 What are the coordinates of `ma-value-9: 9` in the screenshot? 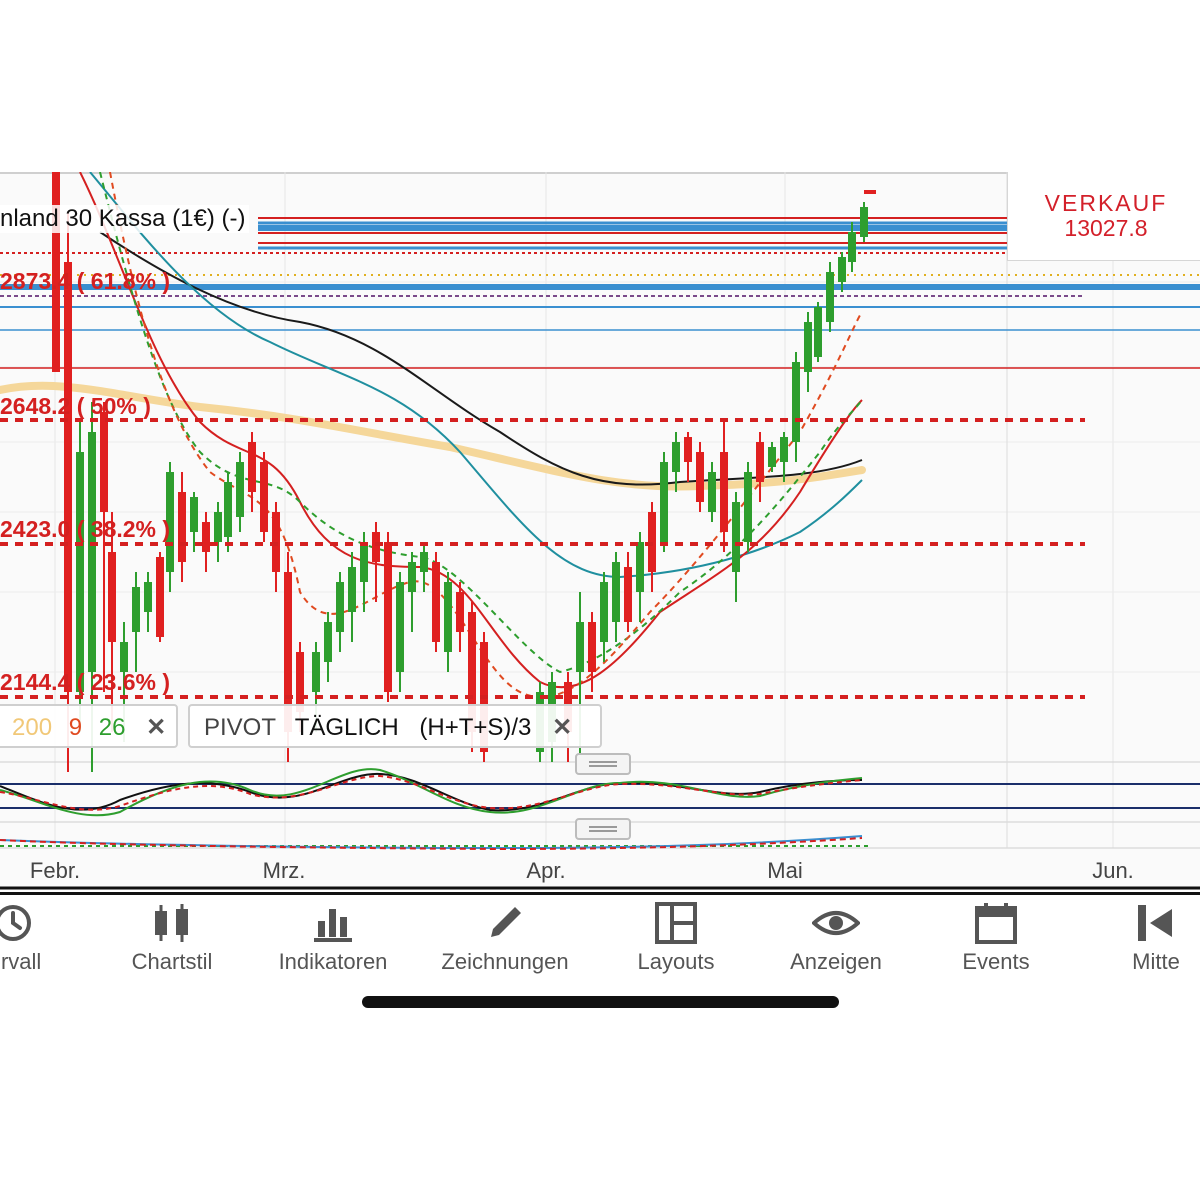 It's located at (75, 728).